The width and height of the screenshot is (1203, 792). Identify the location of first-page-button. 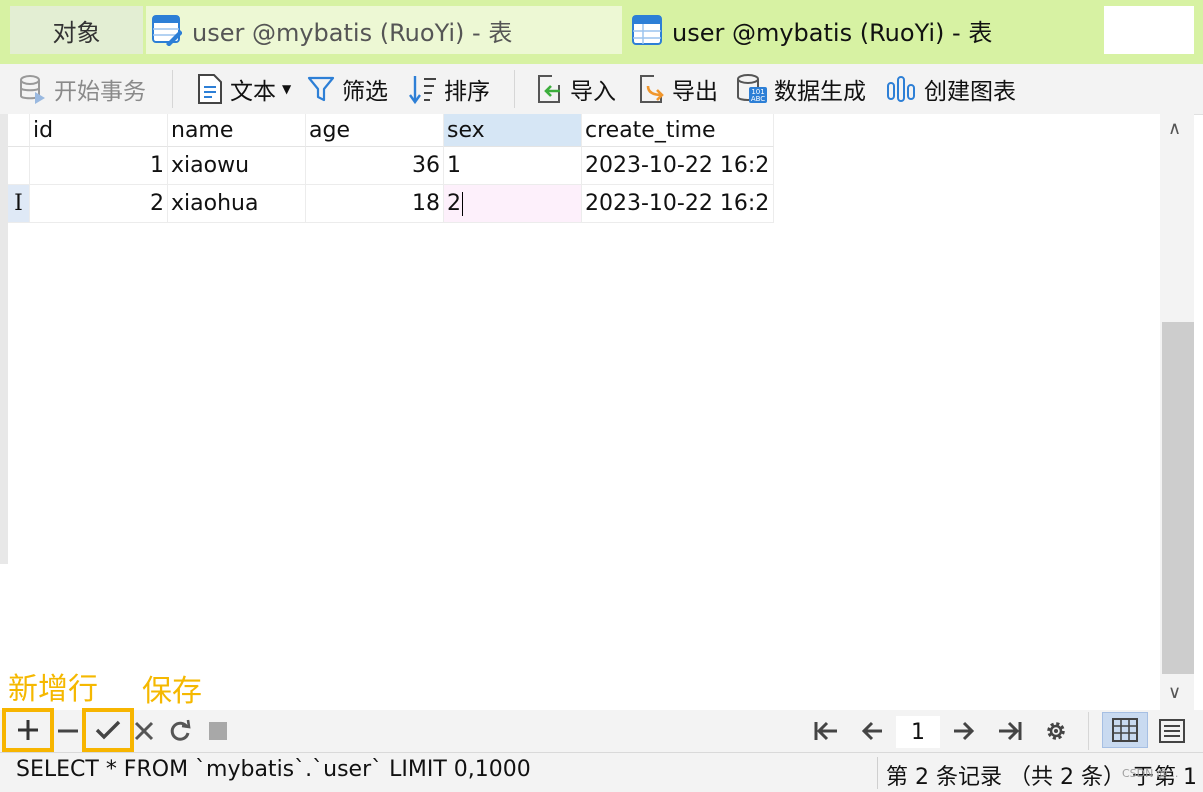
(826, 731).